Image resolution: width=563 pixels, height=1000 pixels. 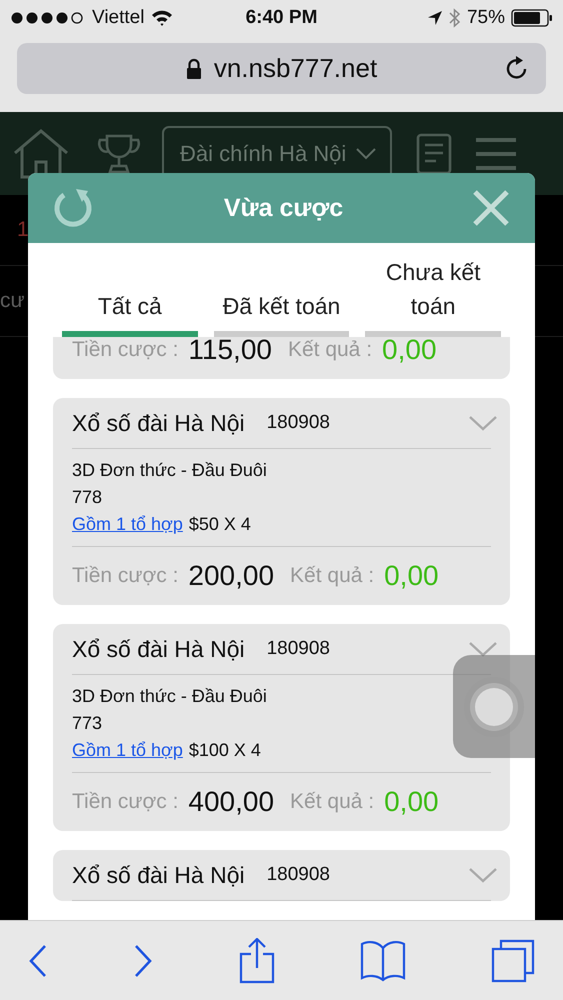 I want to click on stake-amount: 200,00, so click(x=231, y=576).